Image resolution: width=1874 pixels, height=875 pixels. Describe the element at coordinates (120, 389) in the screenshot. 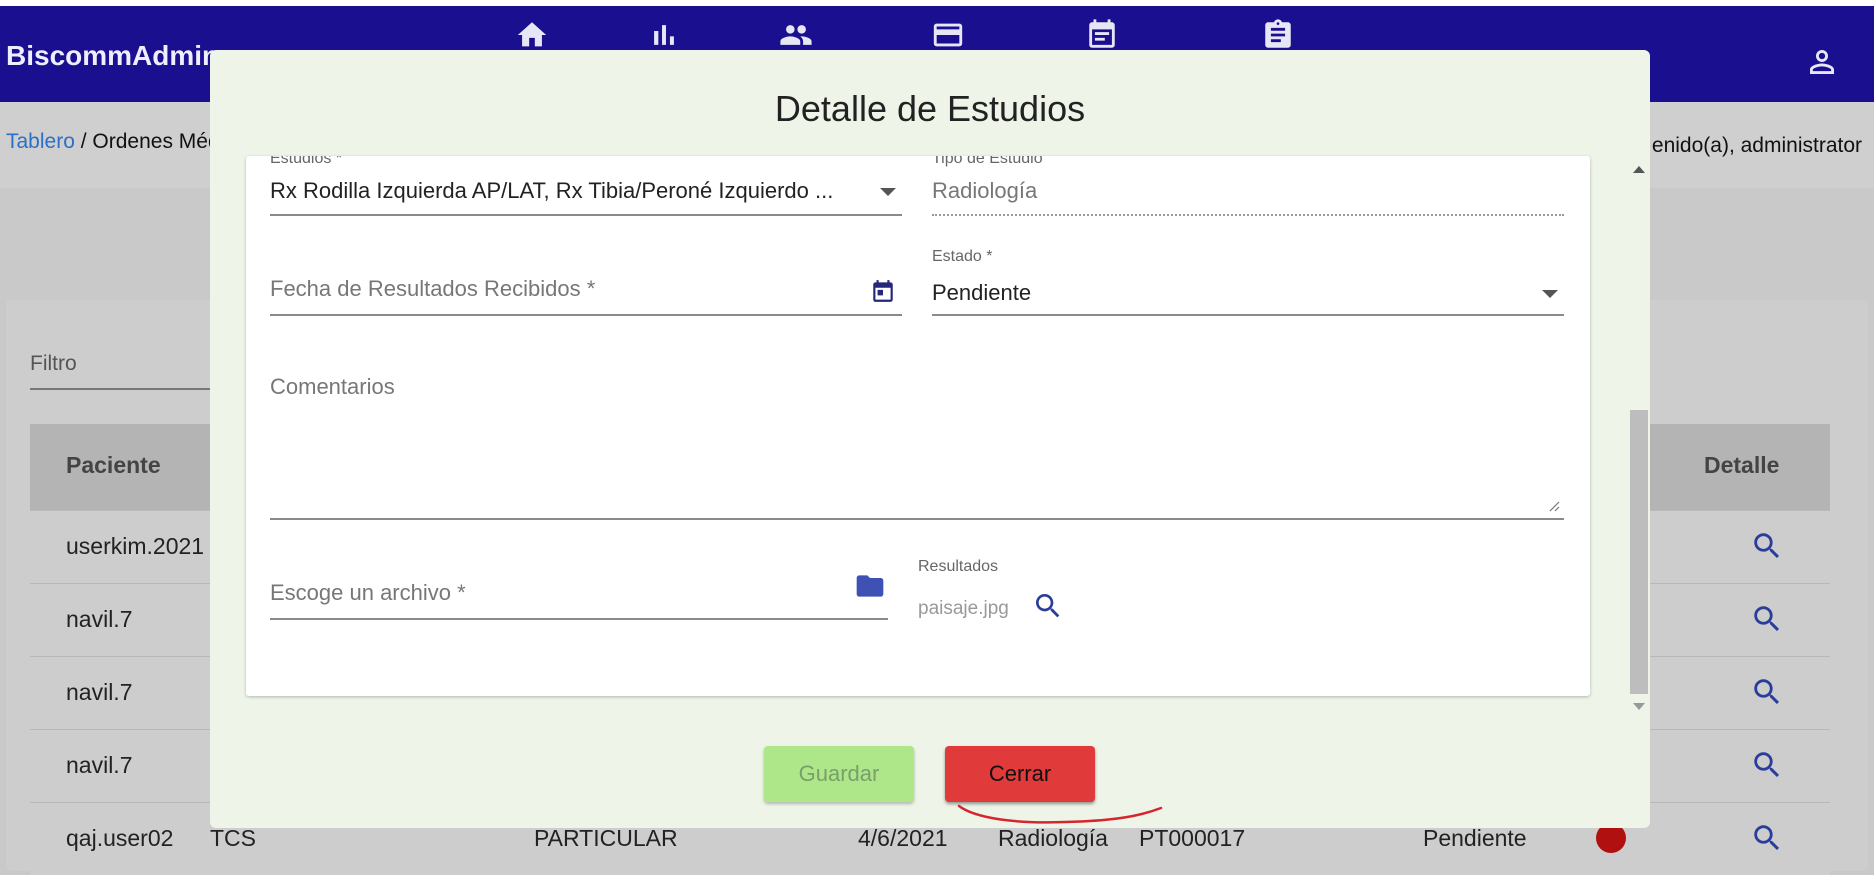

I see `filter-input-underline` at that location.